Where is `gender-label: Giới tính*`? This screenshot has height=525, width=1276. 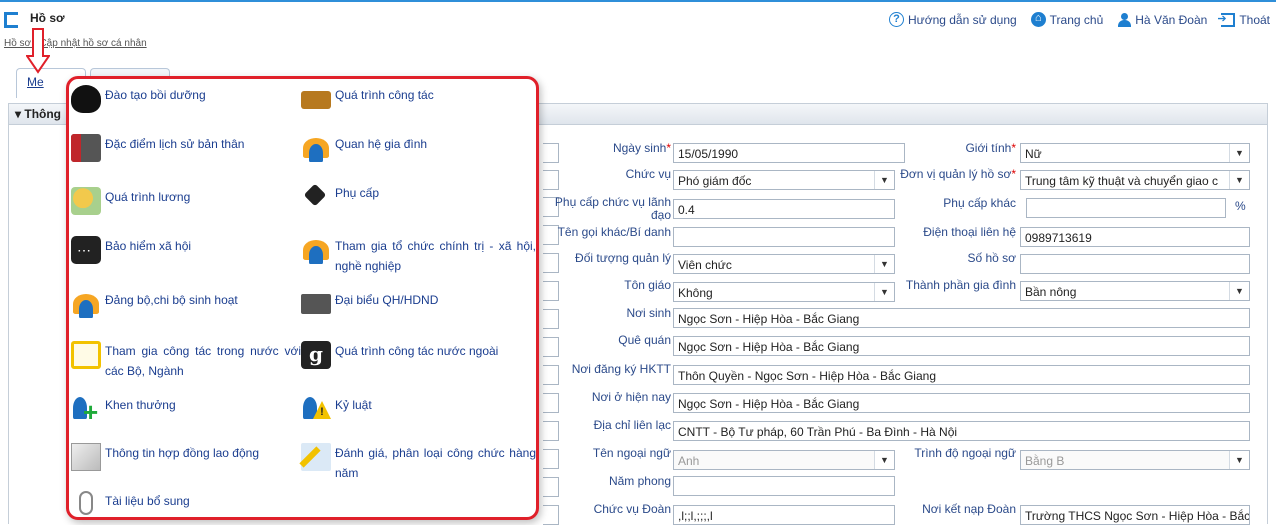
gender-label: Giới tính* is located at coordinates (990, 148).